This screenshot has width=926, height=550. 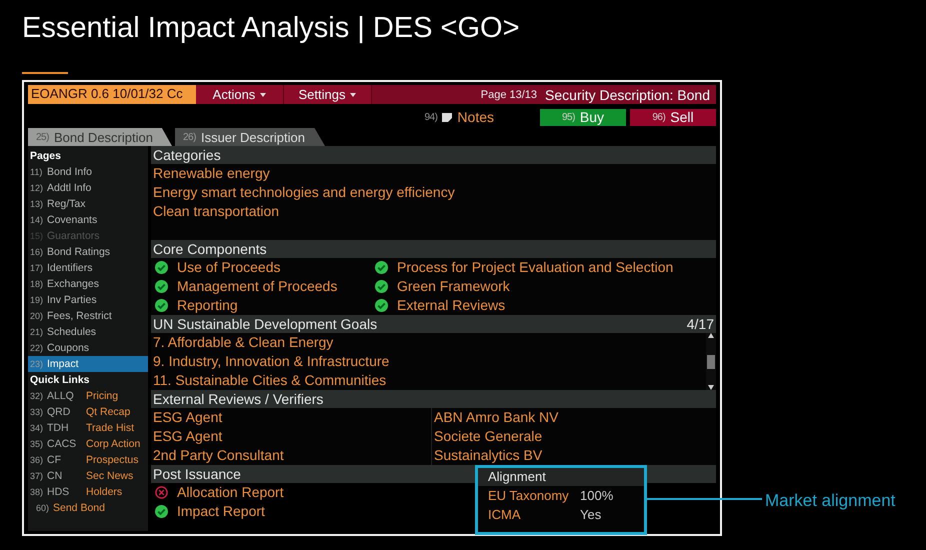 I want to click on section-header: Core Components, so click(x=433, y=249).